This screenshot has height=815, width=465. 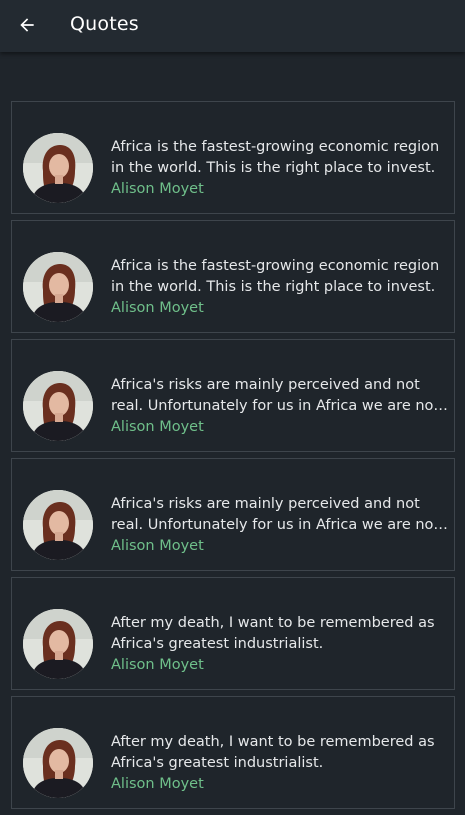 What do you see at coordinates (104, 24) in the screenshot?
I see `page-title: Quotes` at bounding box center [104, 24].